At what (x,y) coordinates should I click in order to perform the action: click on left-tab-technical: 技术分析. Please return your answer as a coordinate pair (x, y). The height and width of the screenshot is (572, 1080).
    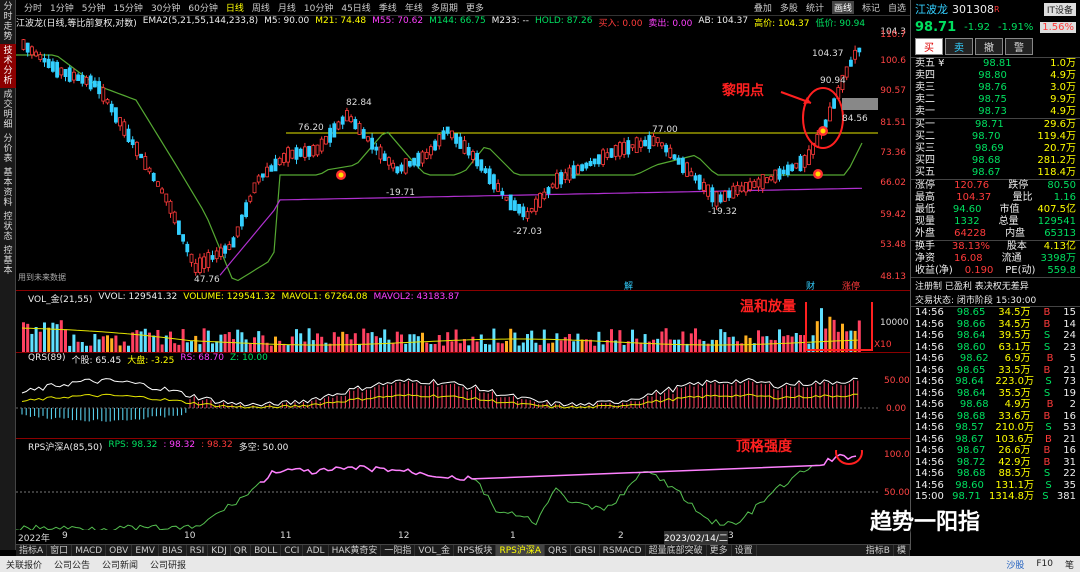
    Looking at the image, I should click on (8, 66).